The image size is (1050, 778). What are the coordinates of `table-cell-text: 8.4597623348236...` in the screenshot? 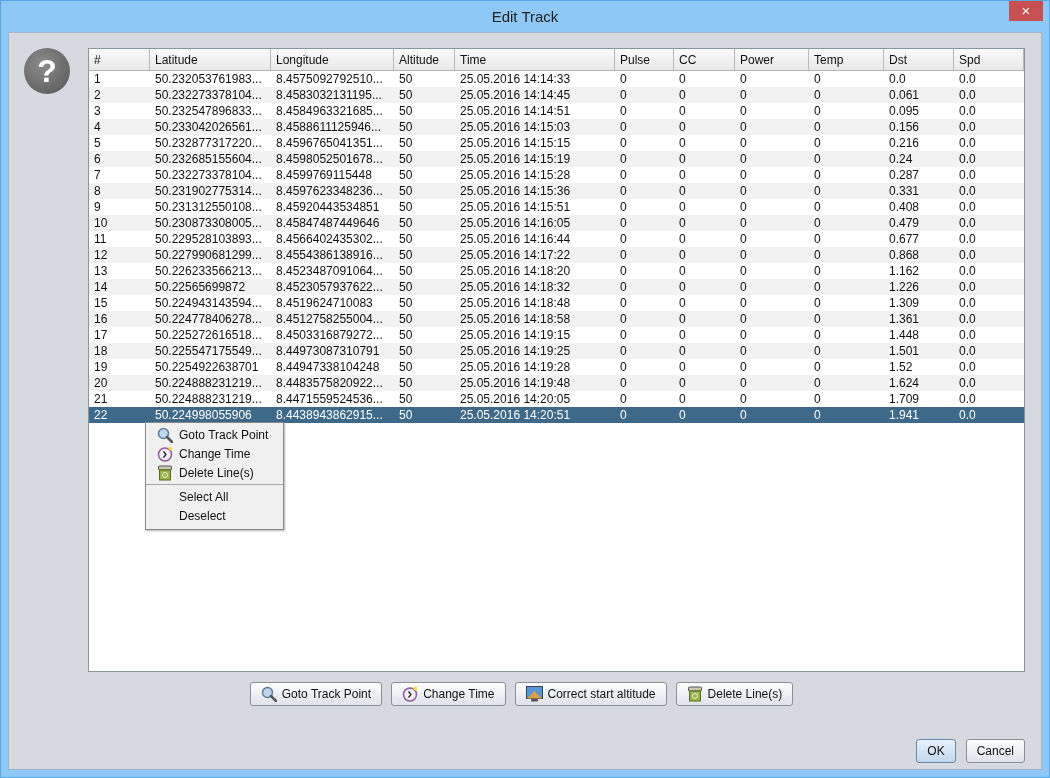 It's located at (329, 191).